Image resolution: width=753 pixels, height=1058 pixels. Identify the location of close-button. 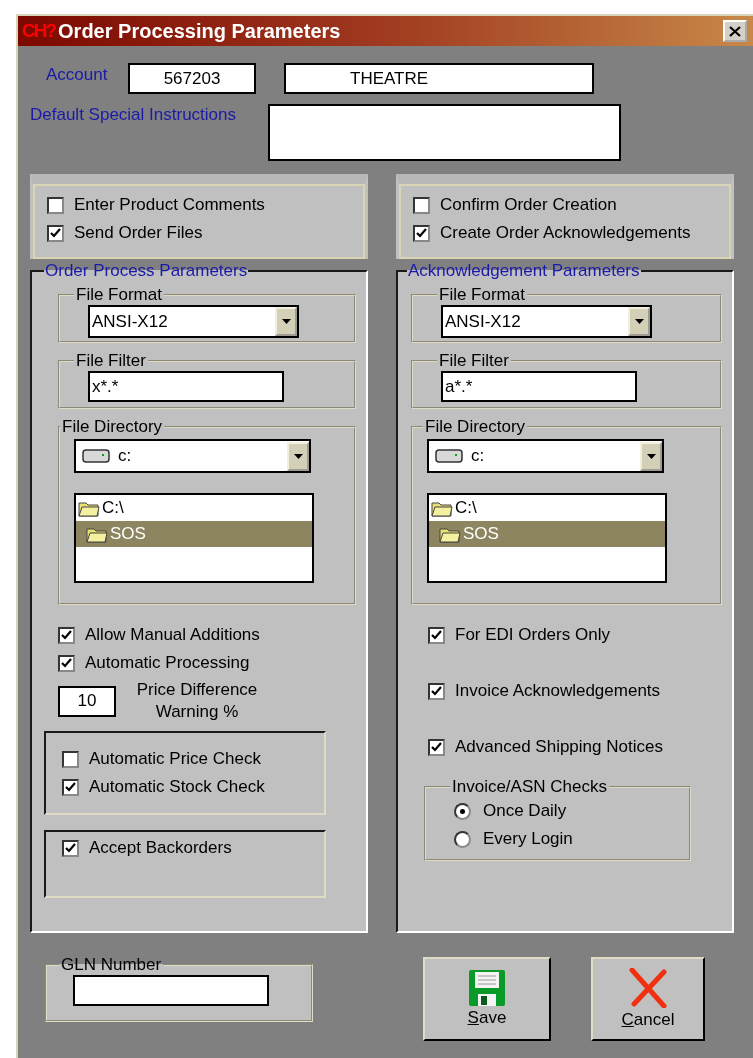
(735, 31).